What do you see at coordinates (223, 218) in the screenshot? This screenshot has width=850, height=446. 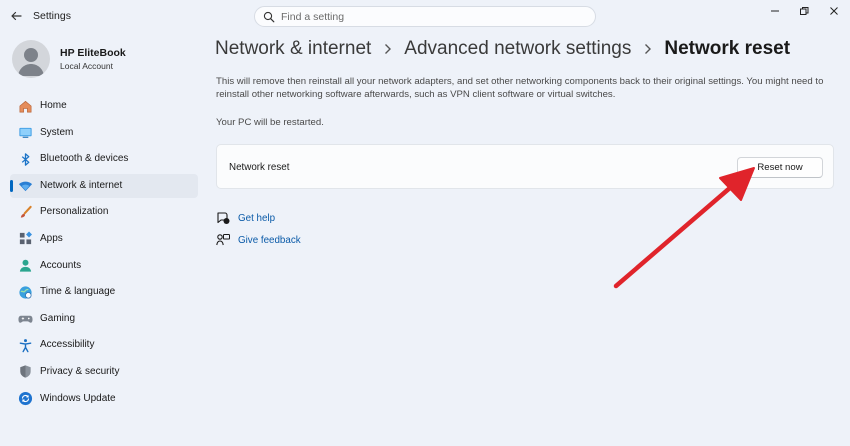 I see `help-icon` at bounding box center [223, 218].